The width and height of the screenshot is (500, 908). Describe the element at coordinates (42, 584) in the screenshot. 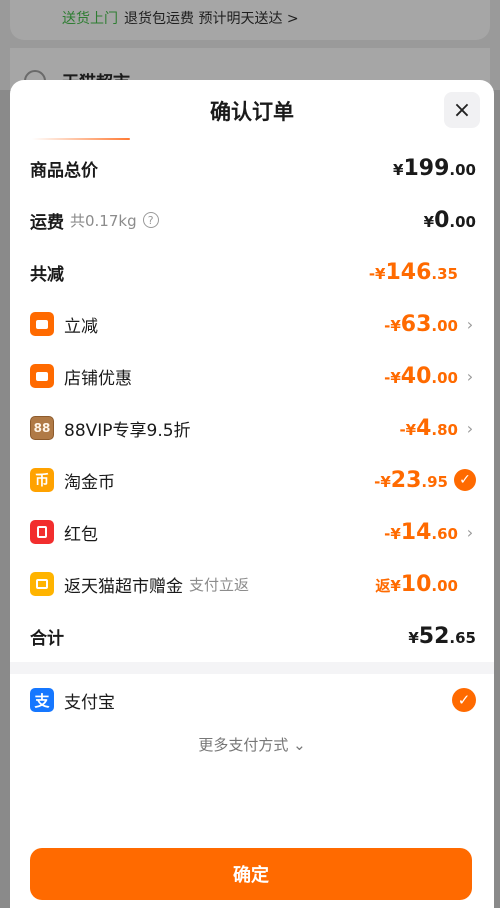

I see `gift-card-icon` at that location.